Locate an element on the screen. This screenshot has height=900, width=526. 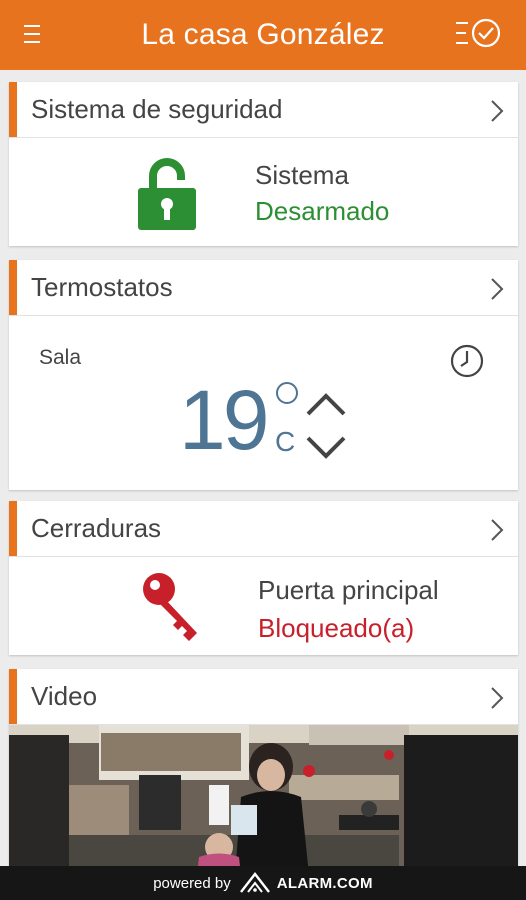
video-card-title: Video is located at coordinates (64, 696).